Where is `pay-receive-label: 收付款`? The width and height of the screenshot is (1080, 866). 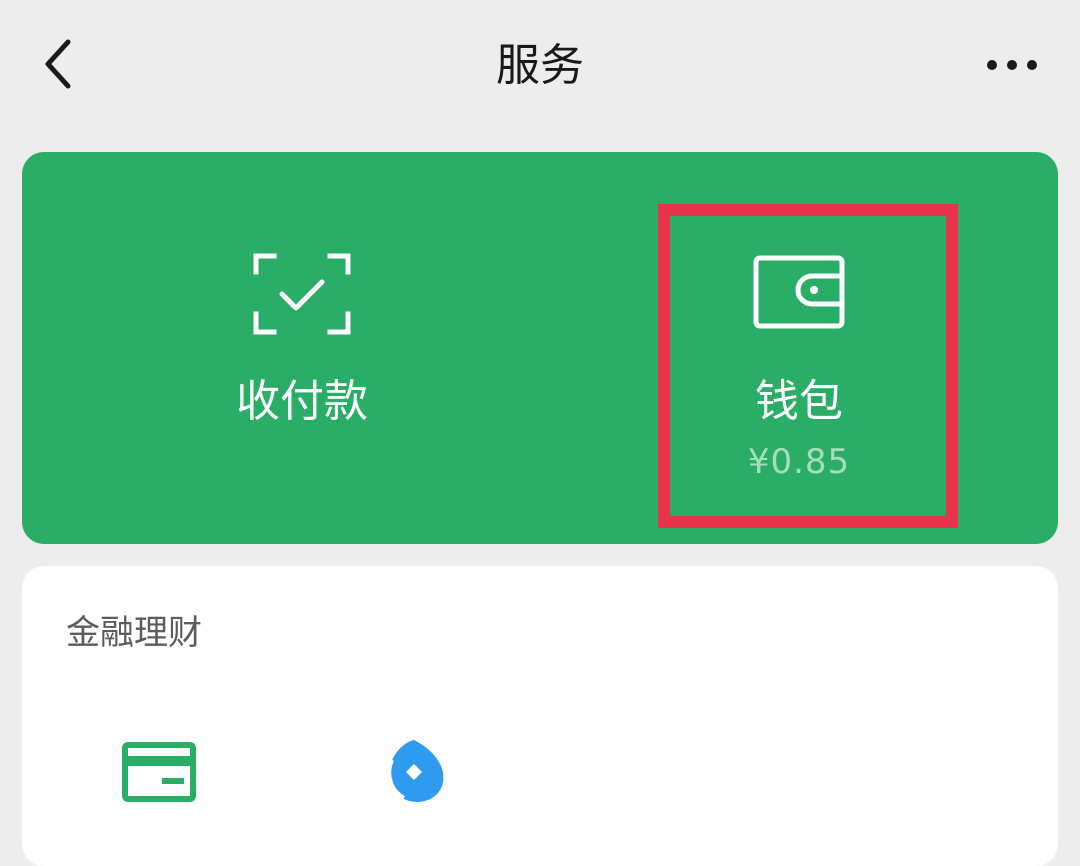 pay-receive-label: 收付款 is located at coordinates (302, 401).